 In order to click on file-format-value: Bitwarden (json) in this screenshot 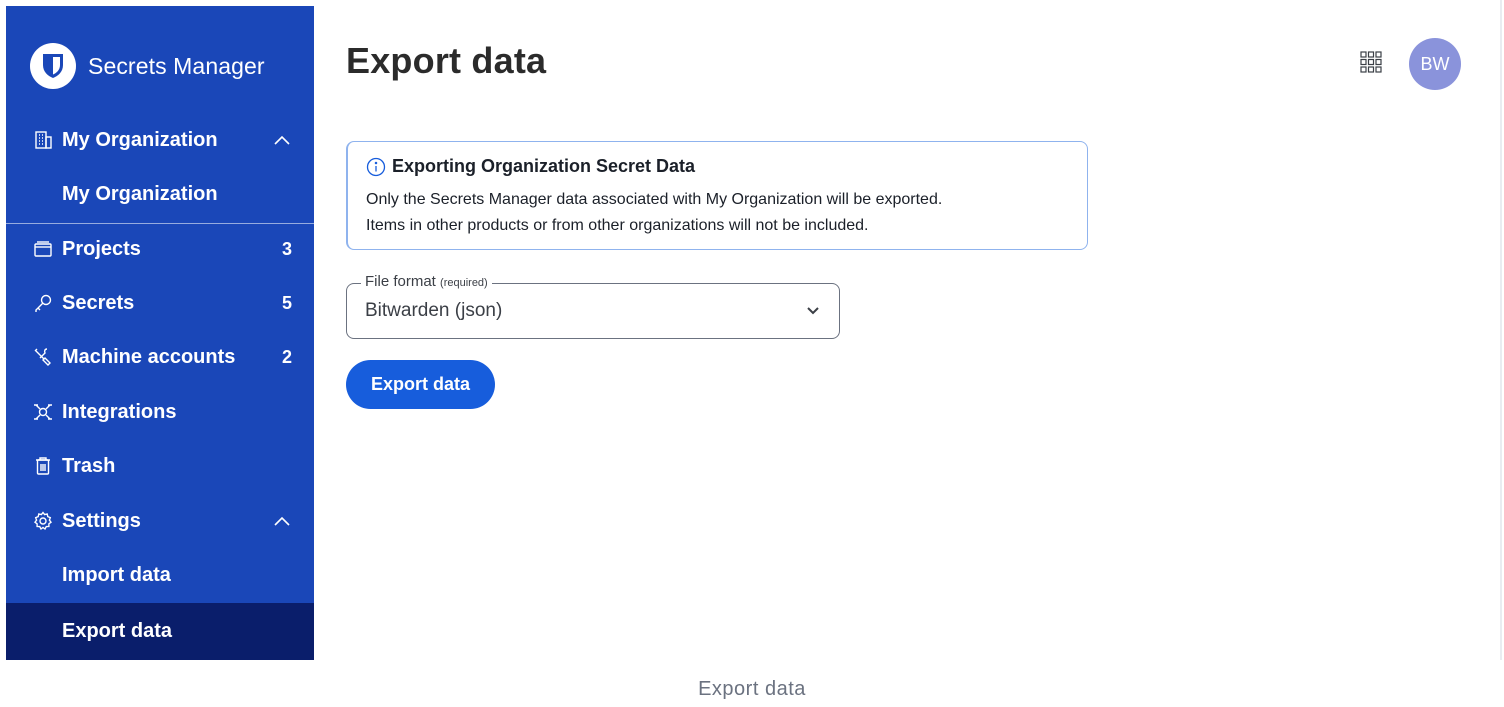, I will do `click(434, 310)`.